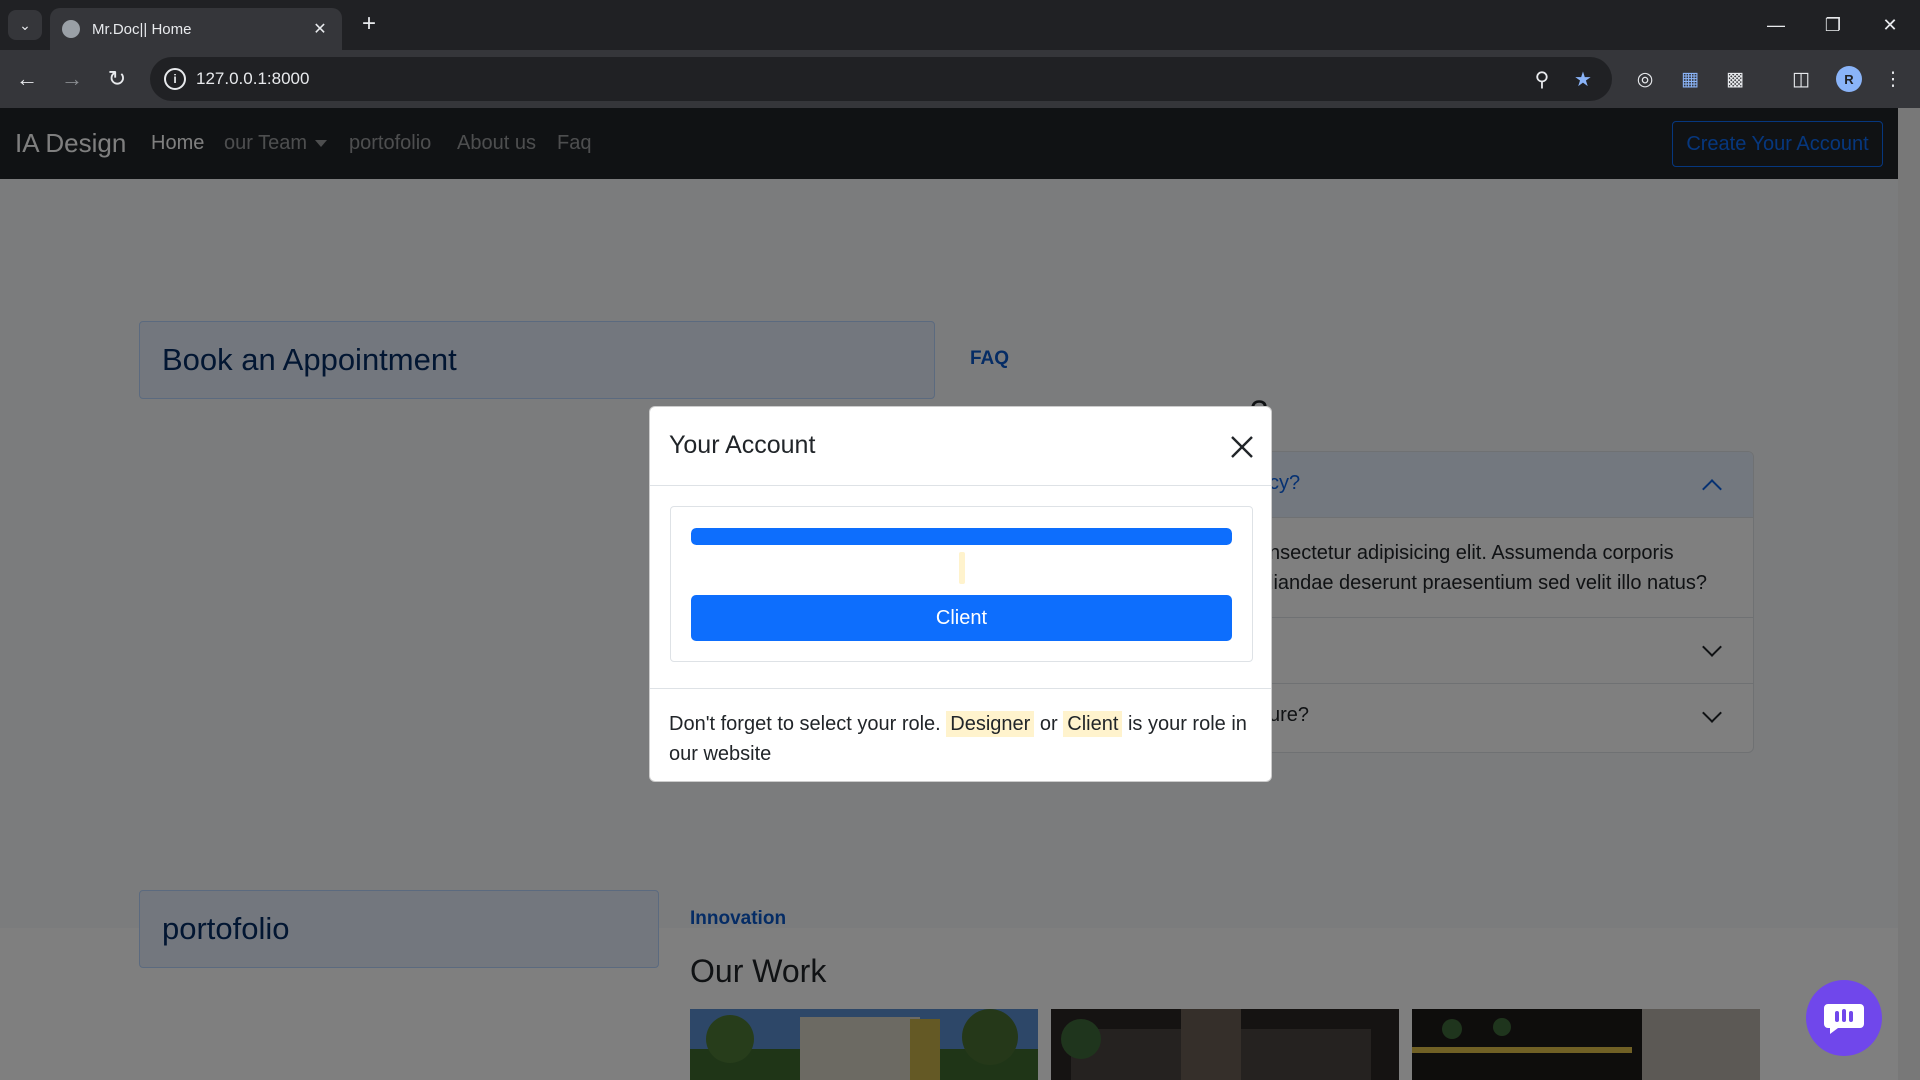 The height and width of the screenshot is (1080, 1920). Describe the element at coordinates (27, 79) in the screenshot. I see `back-arrow-icon: ←` at that location.